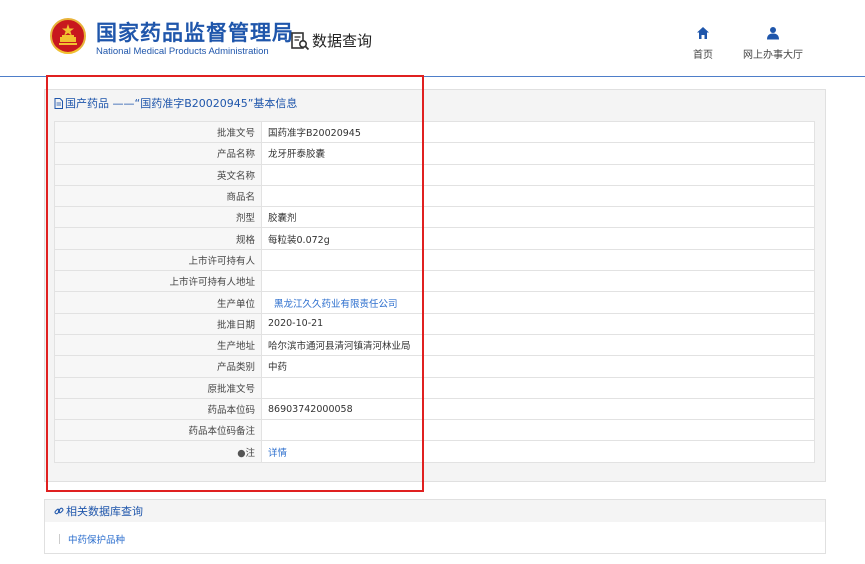 Image resolution: width=865 pixels, height=564 pixels. I want to click on related-database-panel: 相关数据库查询 中药保护品种, so click(435, 526).